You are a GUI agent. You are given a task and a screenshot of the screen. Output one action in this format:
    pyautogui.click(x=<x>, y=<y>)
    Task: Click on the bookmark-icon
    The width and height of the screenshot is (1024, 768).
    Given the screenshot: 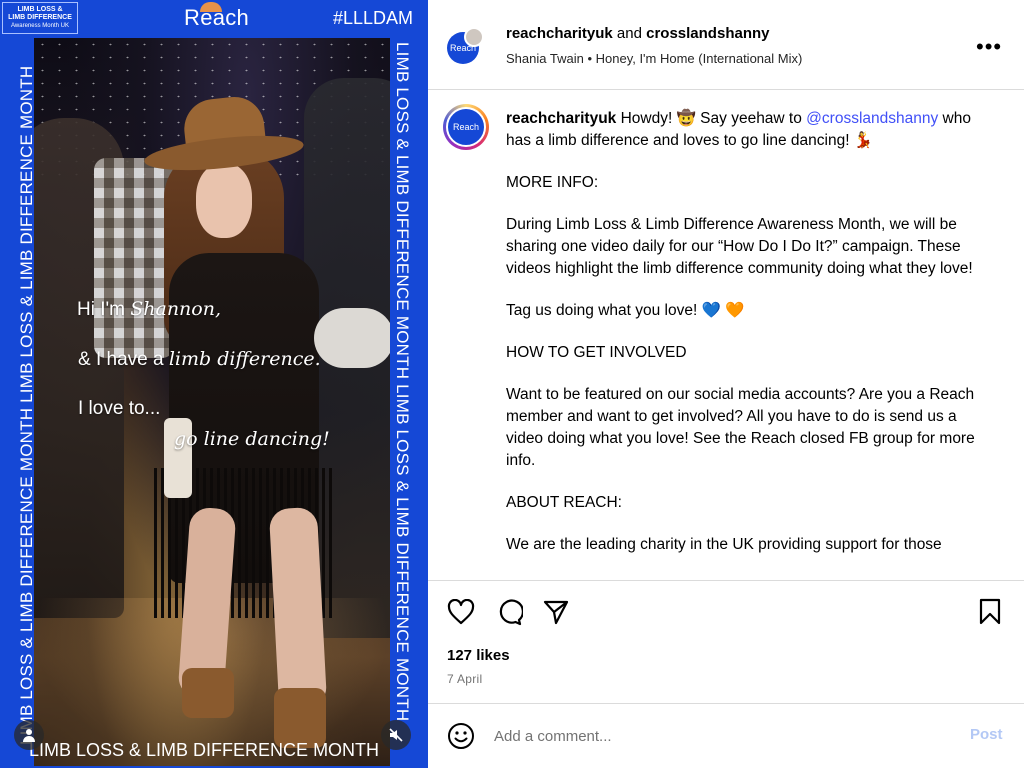 What is the action you would take?
    pyautogui.click(x=990, y=611)
    